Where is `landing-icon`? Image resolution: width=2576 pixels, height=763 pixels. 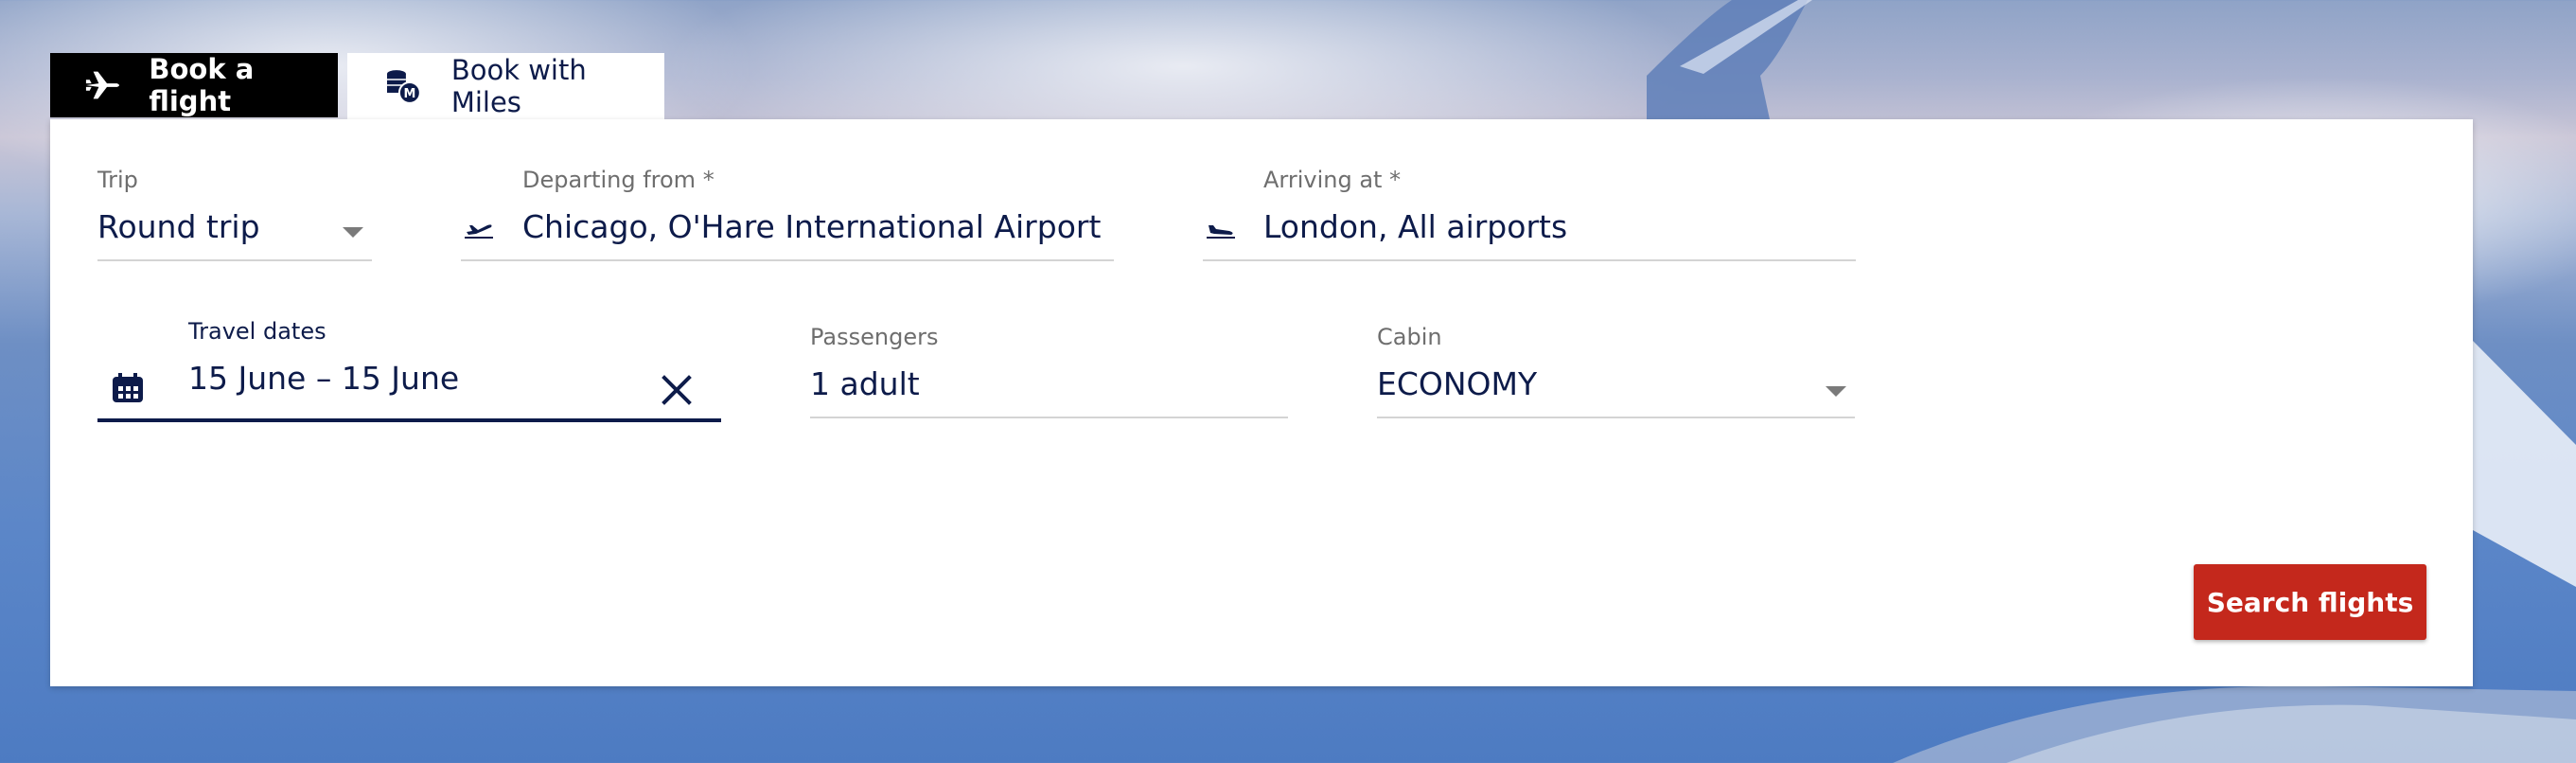
landing-icon is located at coordinates (1221, 232).